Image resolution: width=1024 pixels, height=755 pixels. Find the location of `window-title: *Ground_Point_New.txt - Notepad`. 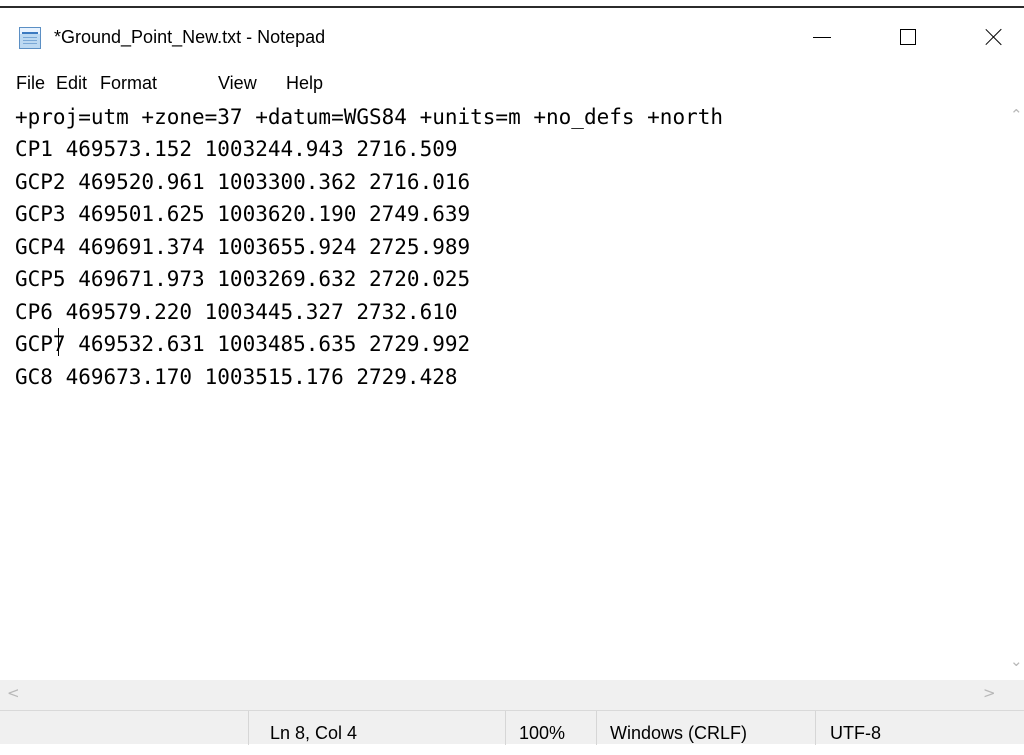

window-title: *Ground_Point_New.txt - Notepad is located at coordinates (190, 37).